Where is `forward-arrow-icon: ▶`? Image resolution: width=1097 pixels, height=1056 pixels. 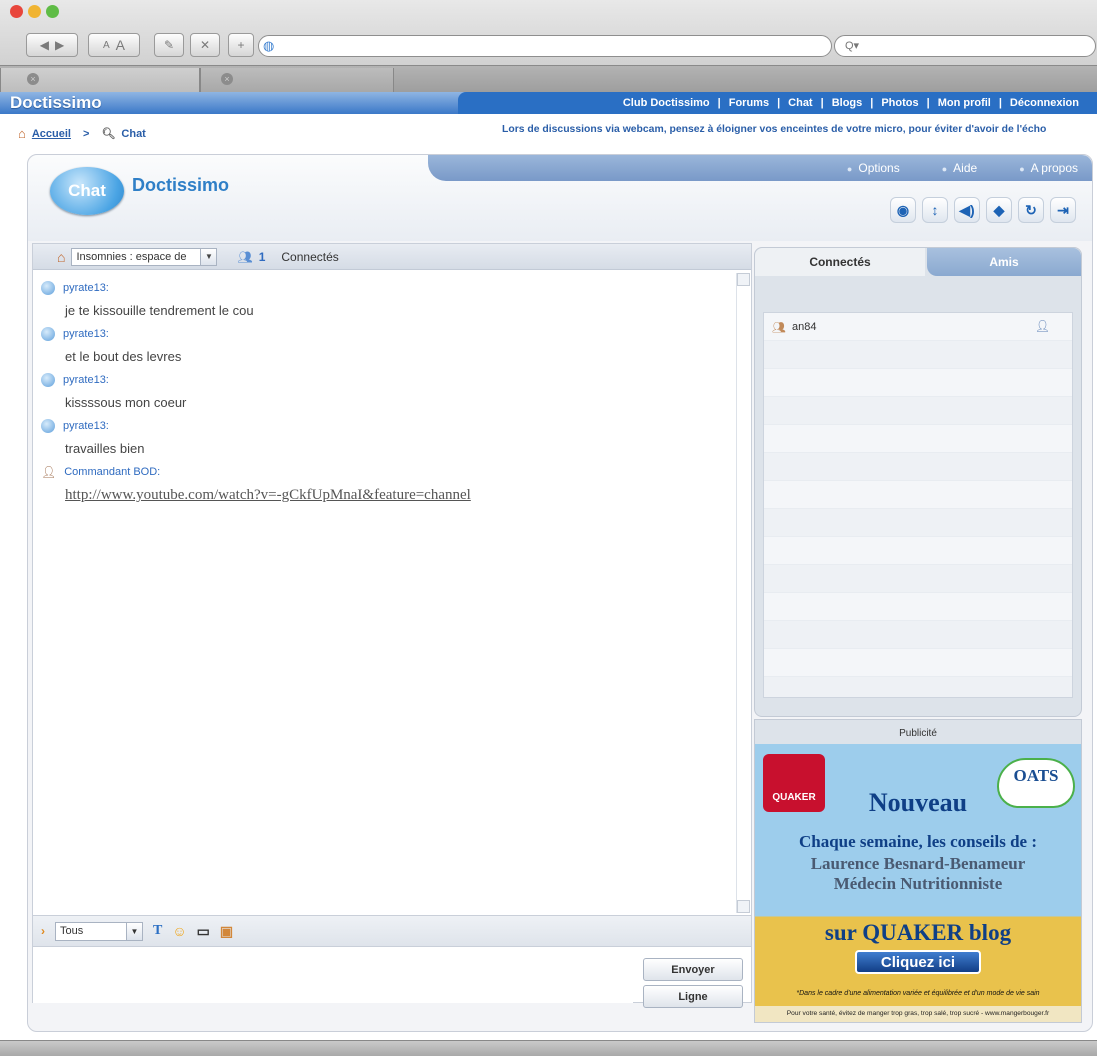 forward-arrow-icon: ▶ is located at coordinates (59, 45).